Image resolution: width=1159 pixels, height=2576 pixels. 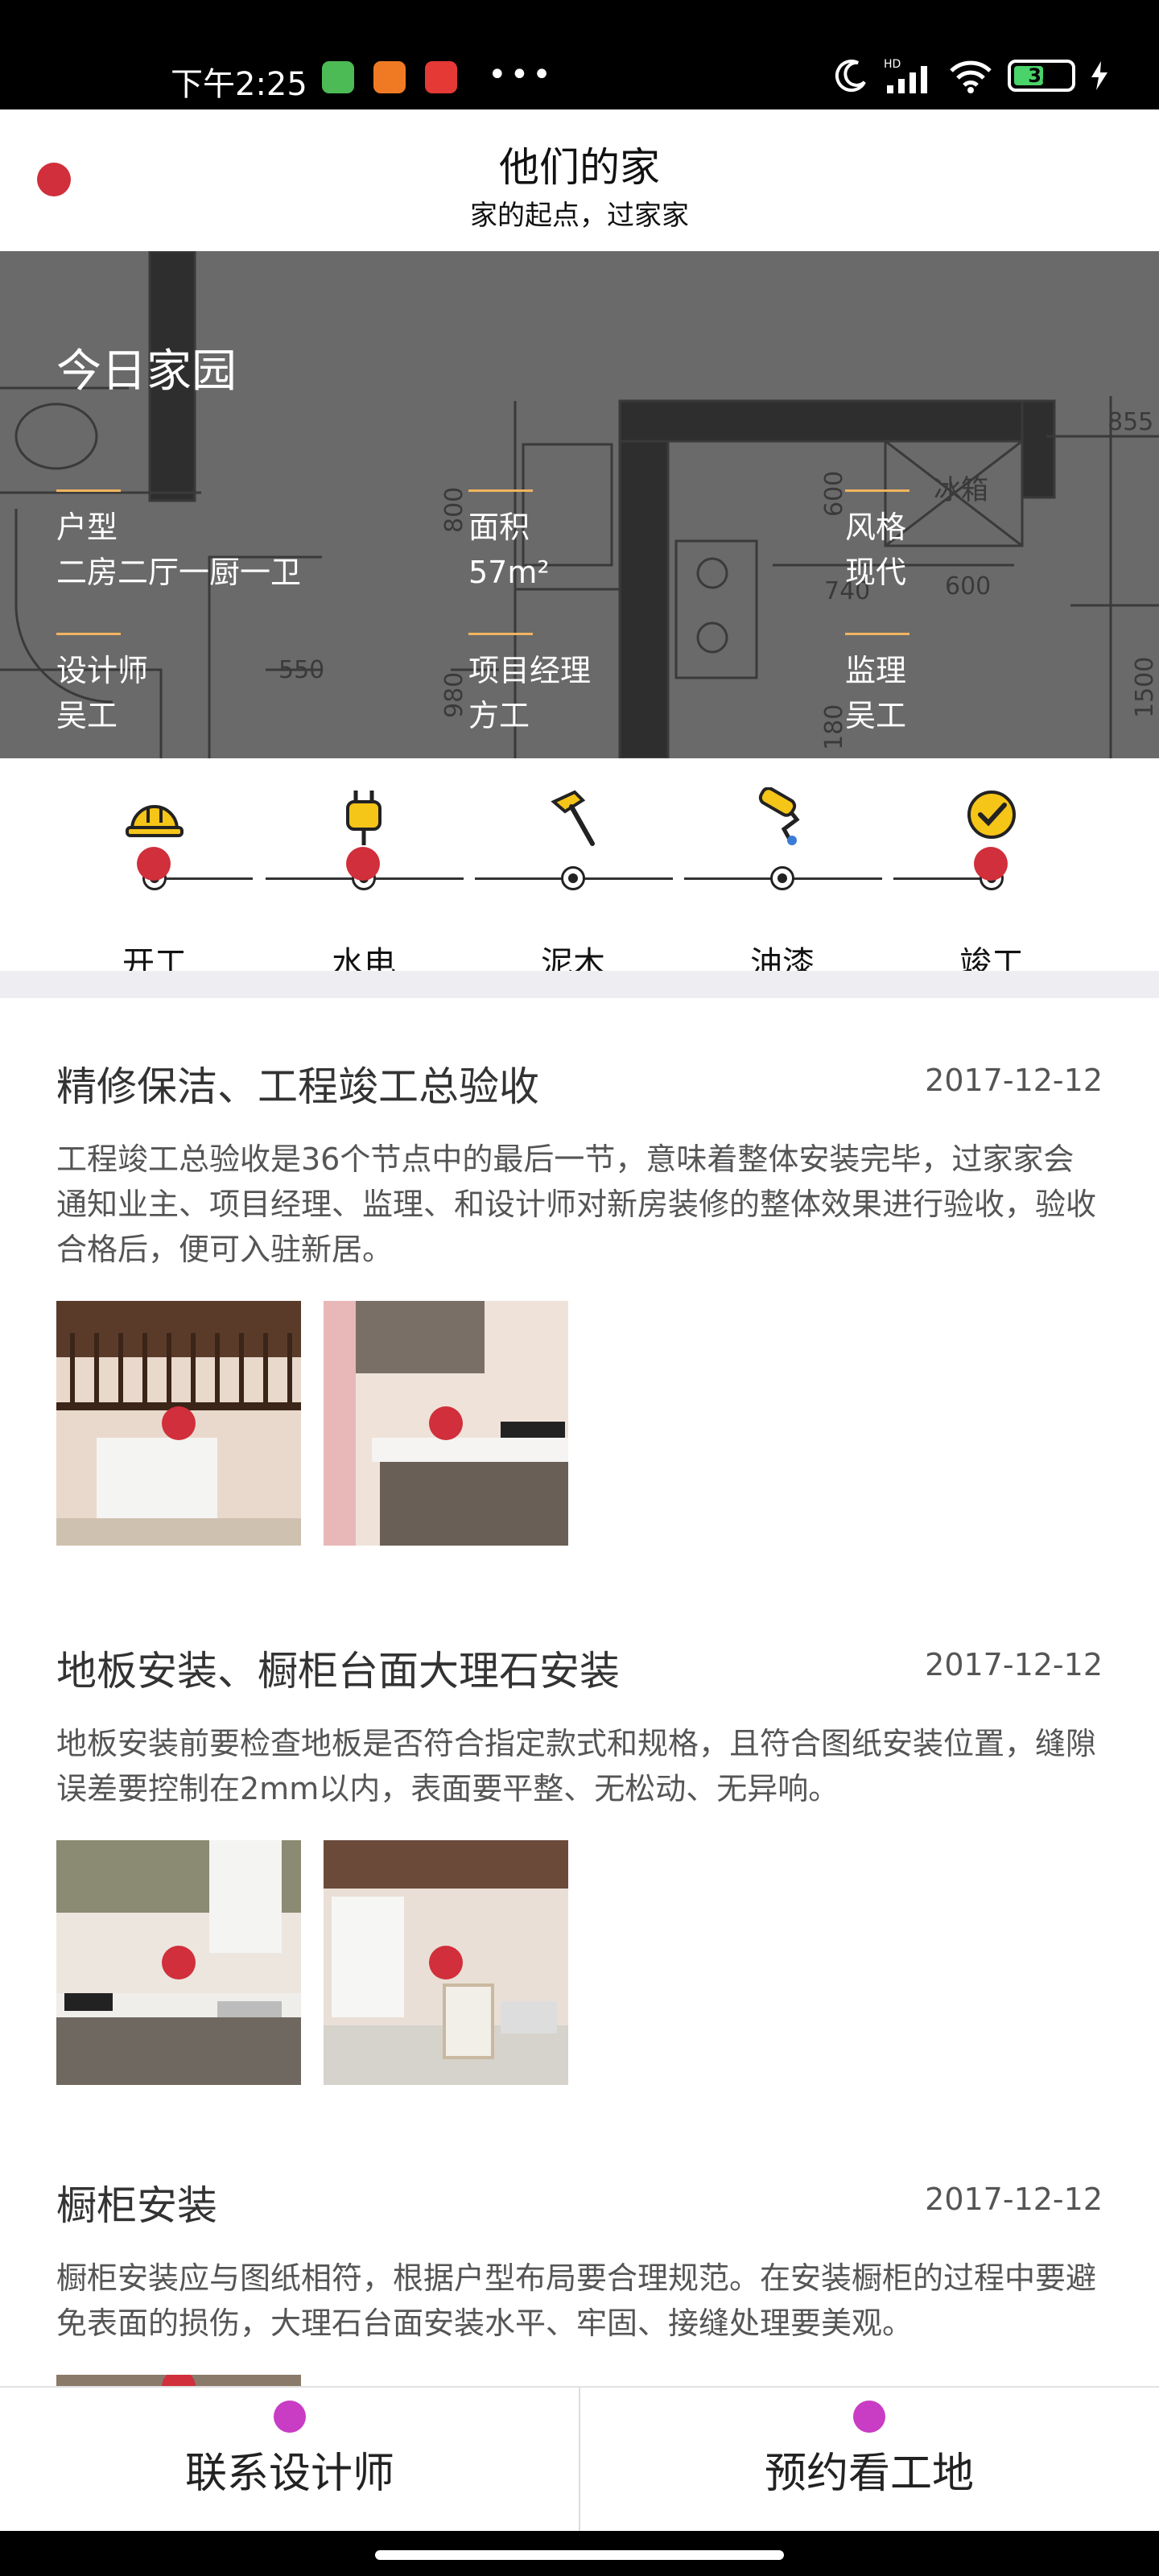 What do you see at coordinates (301, 670) in the screenshot?
I see `plan-label: 550` at bounding box center [301, 670].